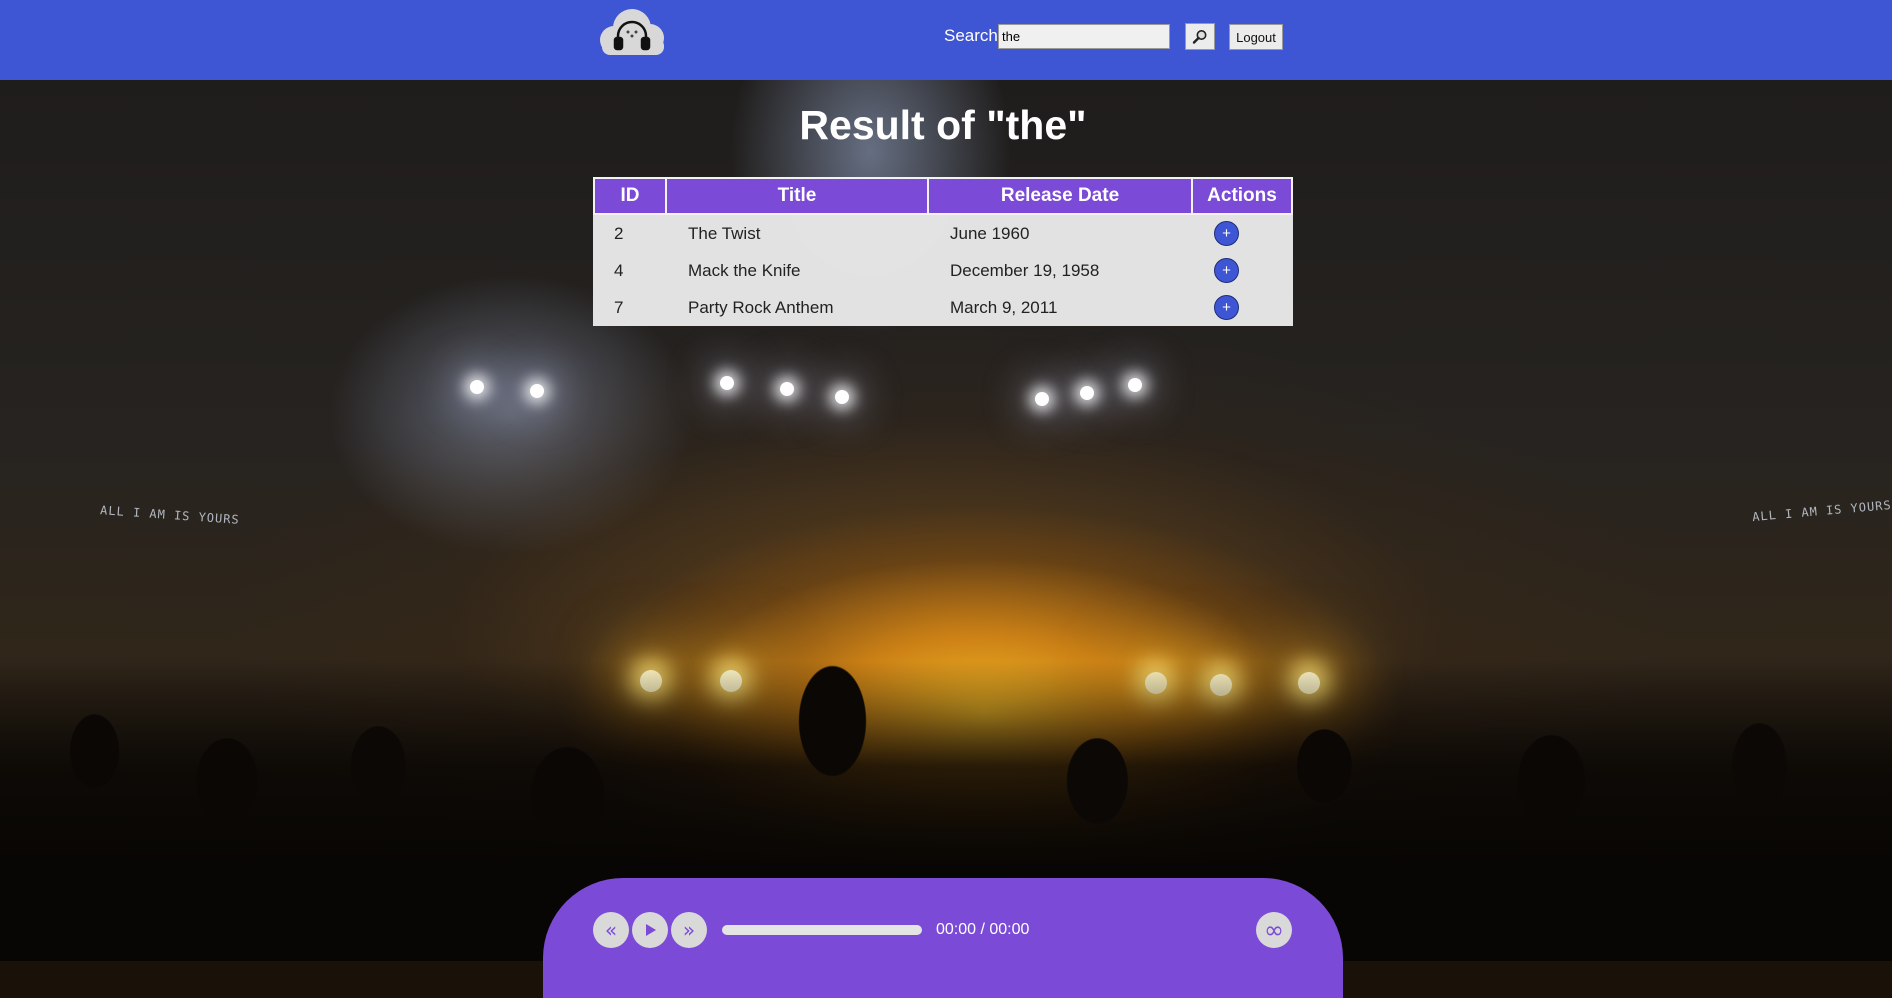 The width and height of the screenshot is (1892, 998). What do you see at coordinates (990, 233) in the screenshot?
I see `row-release-date: June 1960` at bounding box center [990, 233].